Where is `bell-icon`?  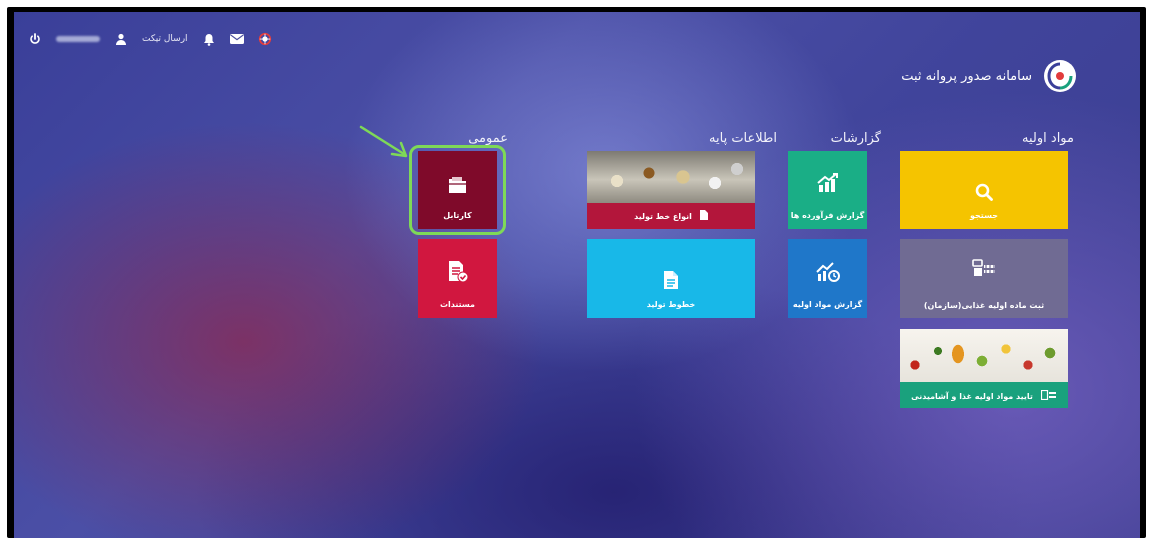 bell-icon is located at coordinates (209, 39).